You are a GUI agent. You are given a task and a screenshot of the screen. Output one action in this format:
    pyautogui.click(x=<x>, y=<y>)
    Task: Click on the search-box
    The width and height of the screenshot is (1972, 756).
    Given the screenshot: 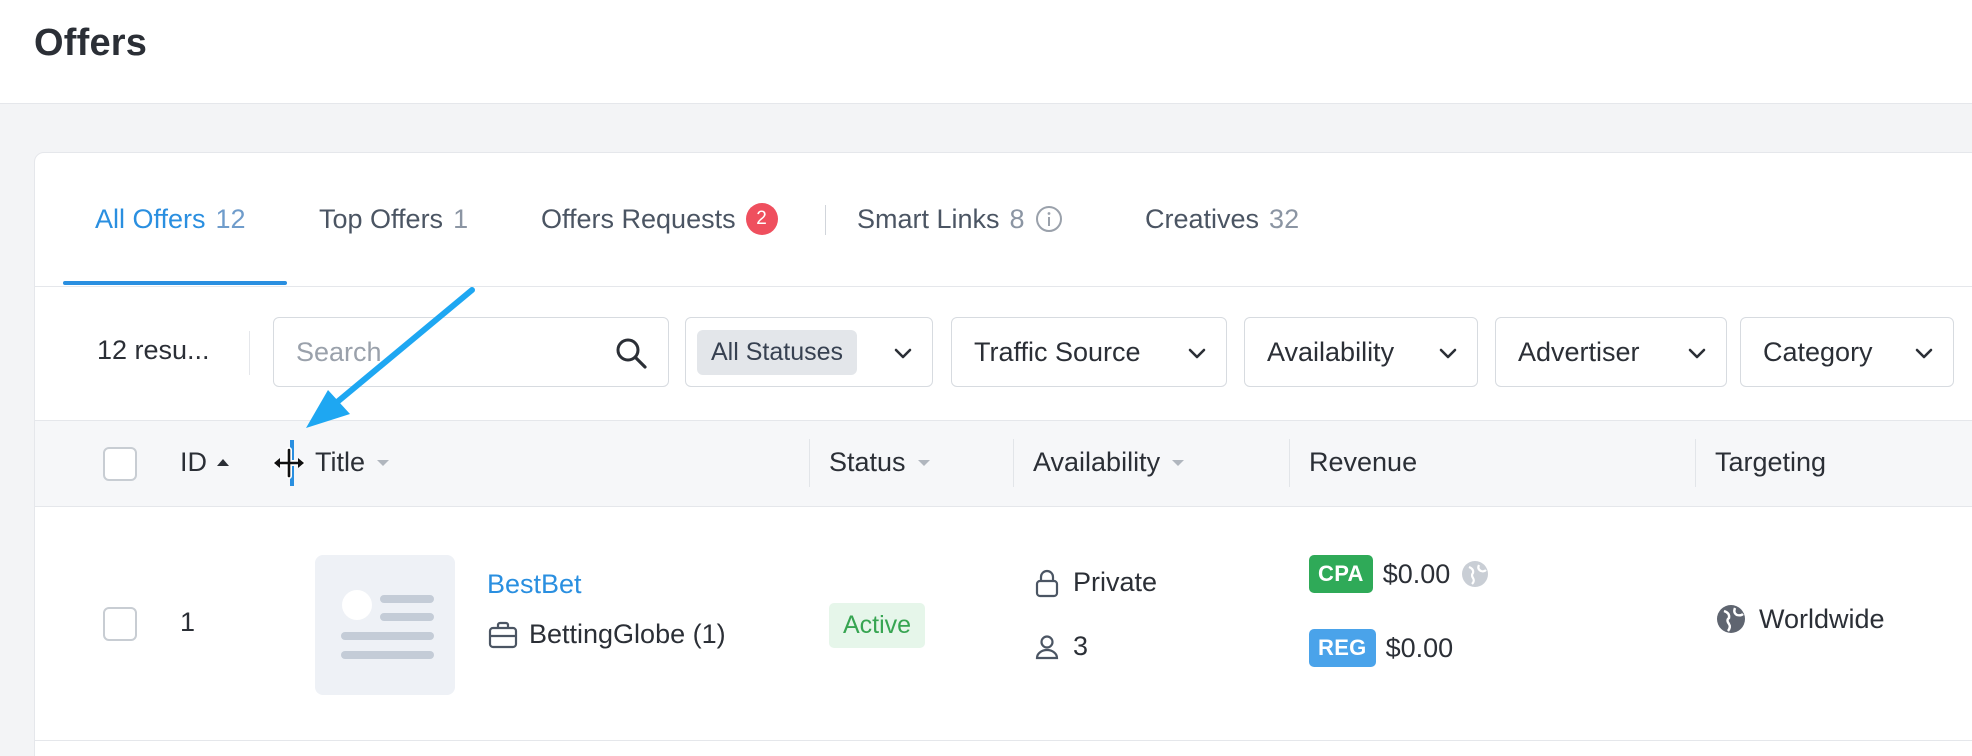 What is the action you would take?
    pyautogui.click(x=471, y=352)
    